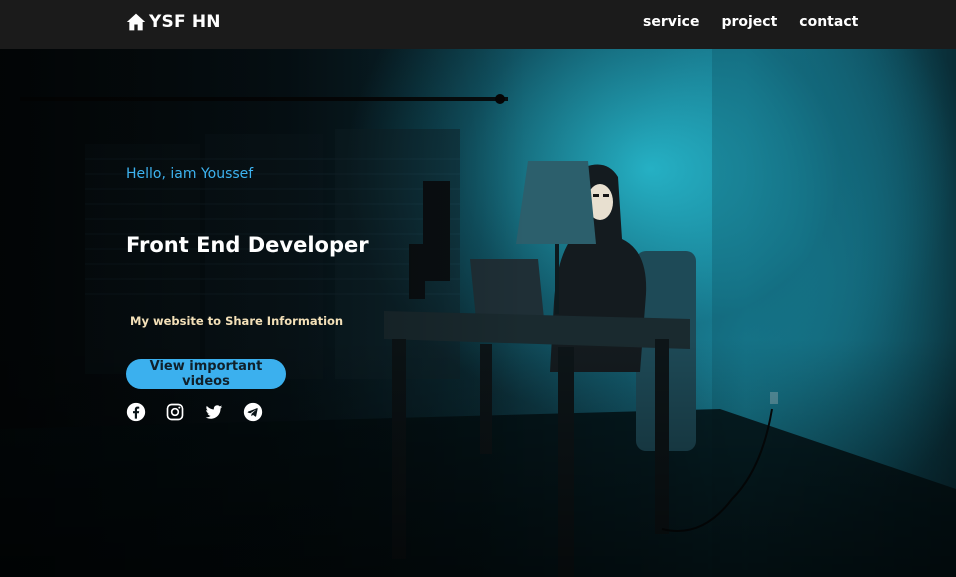 The height and width of the screenshot is (577, 956). Describe the element at coordinates (136, 22) in the screenshot. I see `home-icon` at that location.